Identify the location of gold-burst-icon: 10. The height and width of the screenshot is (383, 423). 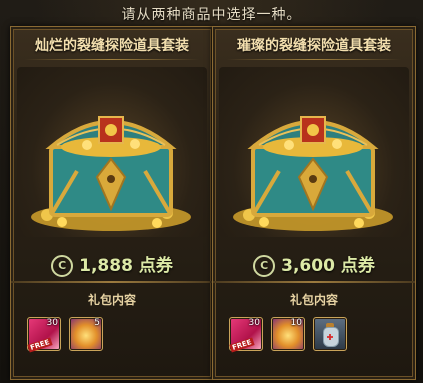
(288, 334).